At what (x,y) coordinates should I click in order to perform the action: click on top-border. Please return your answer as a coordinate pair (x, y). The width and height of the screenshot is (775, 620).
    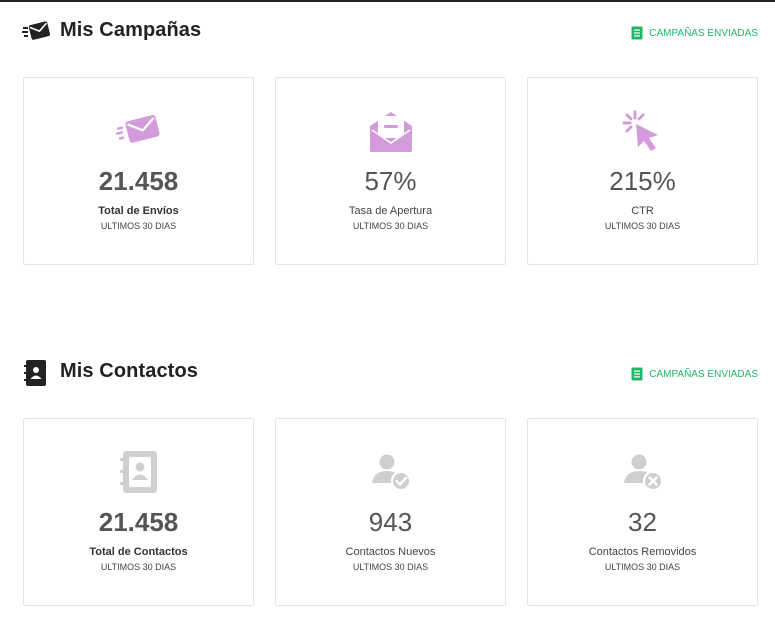
    Looking at the image, I should click on (387, 1).